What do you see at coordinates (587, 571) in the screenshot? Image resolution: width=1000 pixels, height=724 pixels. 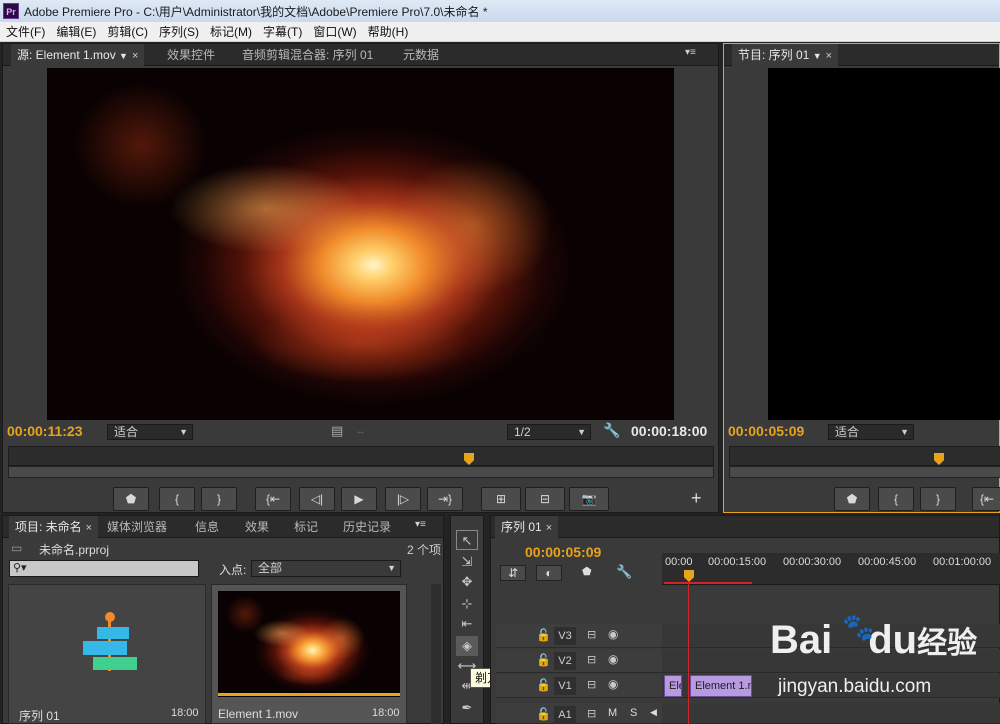 I see `add-marker-icon: ⬟` at bounding box center [587, 571].